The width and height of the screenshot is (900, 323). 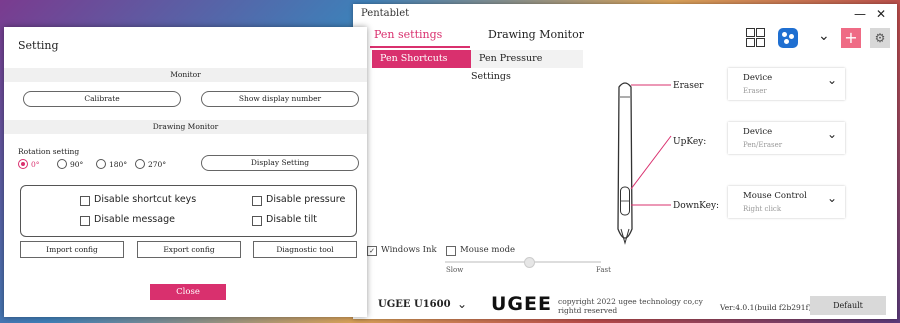 What do you see at coordinates (763, 145) in the screenshot?
I see `dropdown-value: Pen/Eraser` at bounding box center [763, 145].